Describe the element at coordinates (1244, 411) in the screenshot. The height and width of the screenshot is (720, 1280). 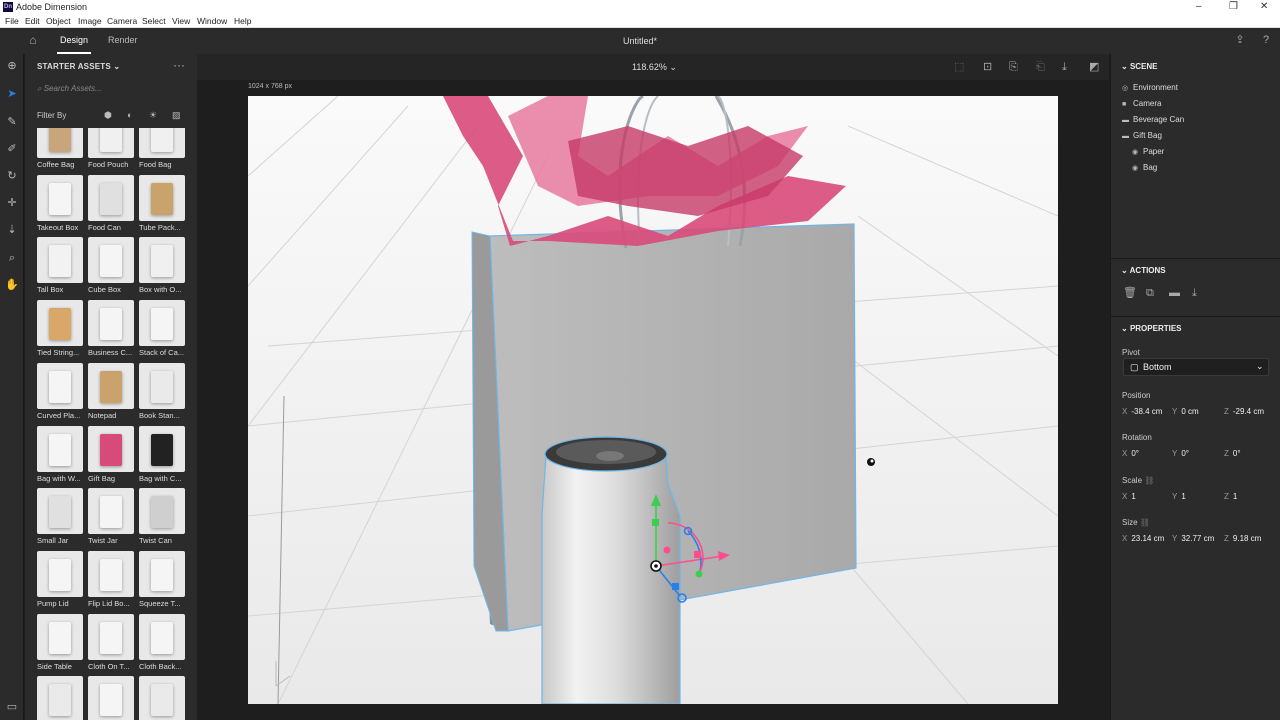
I see `position-z-field: Z -29.4 cm` at that location.